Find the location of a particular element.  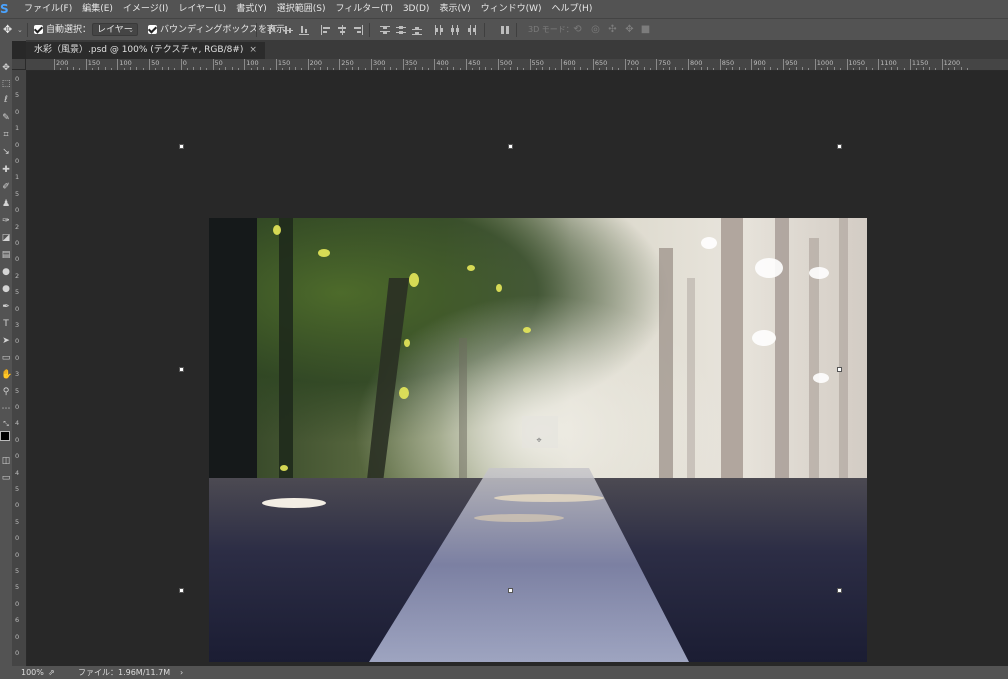

edit-toolbar-icon: ⋯ is located at coordinates (6, 409).